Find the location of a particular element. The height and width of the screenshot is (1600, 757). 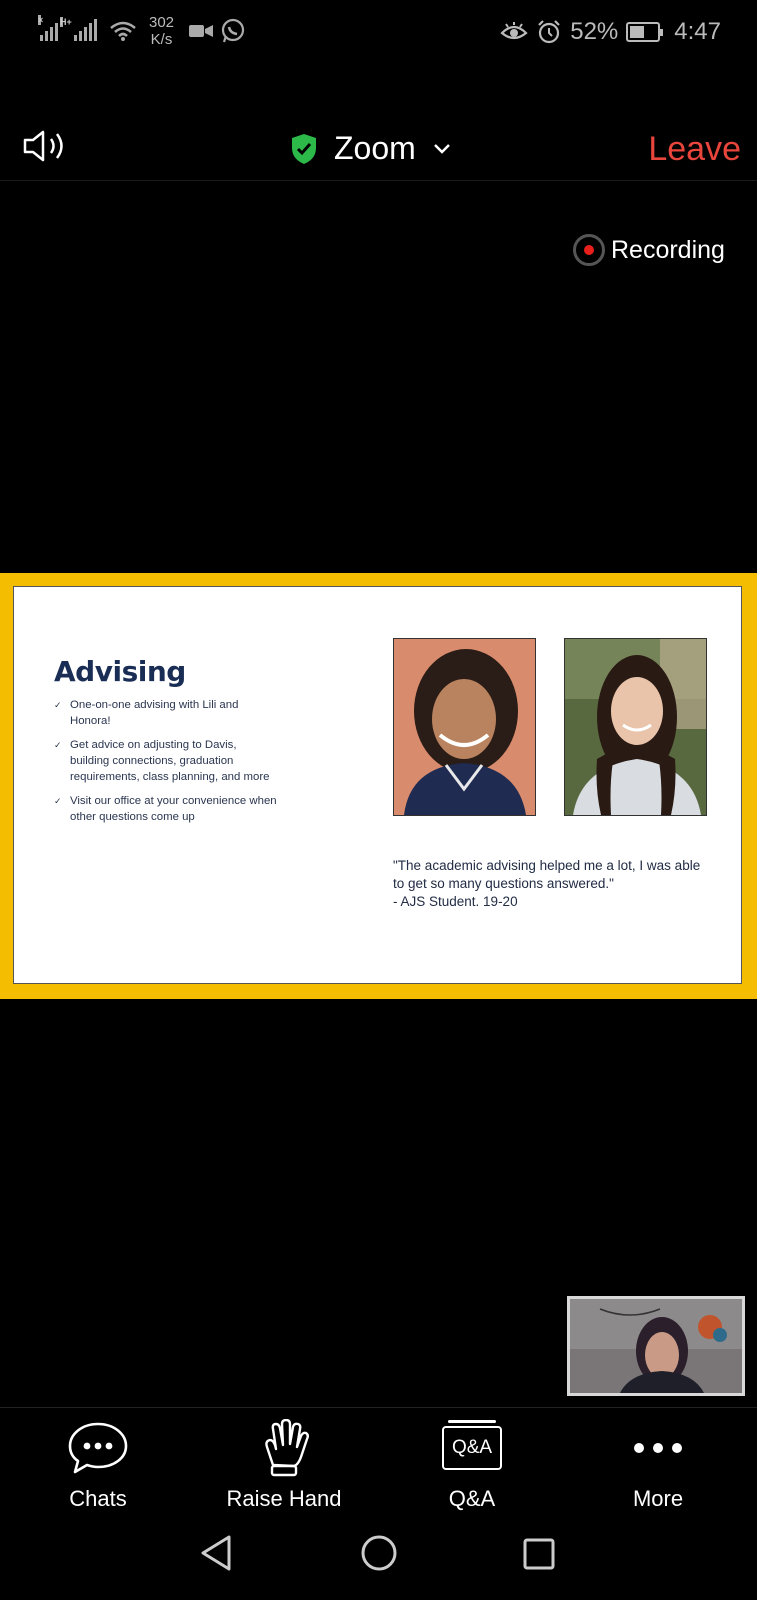

back-button is located at coordinates (216, 1555).